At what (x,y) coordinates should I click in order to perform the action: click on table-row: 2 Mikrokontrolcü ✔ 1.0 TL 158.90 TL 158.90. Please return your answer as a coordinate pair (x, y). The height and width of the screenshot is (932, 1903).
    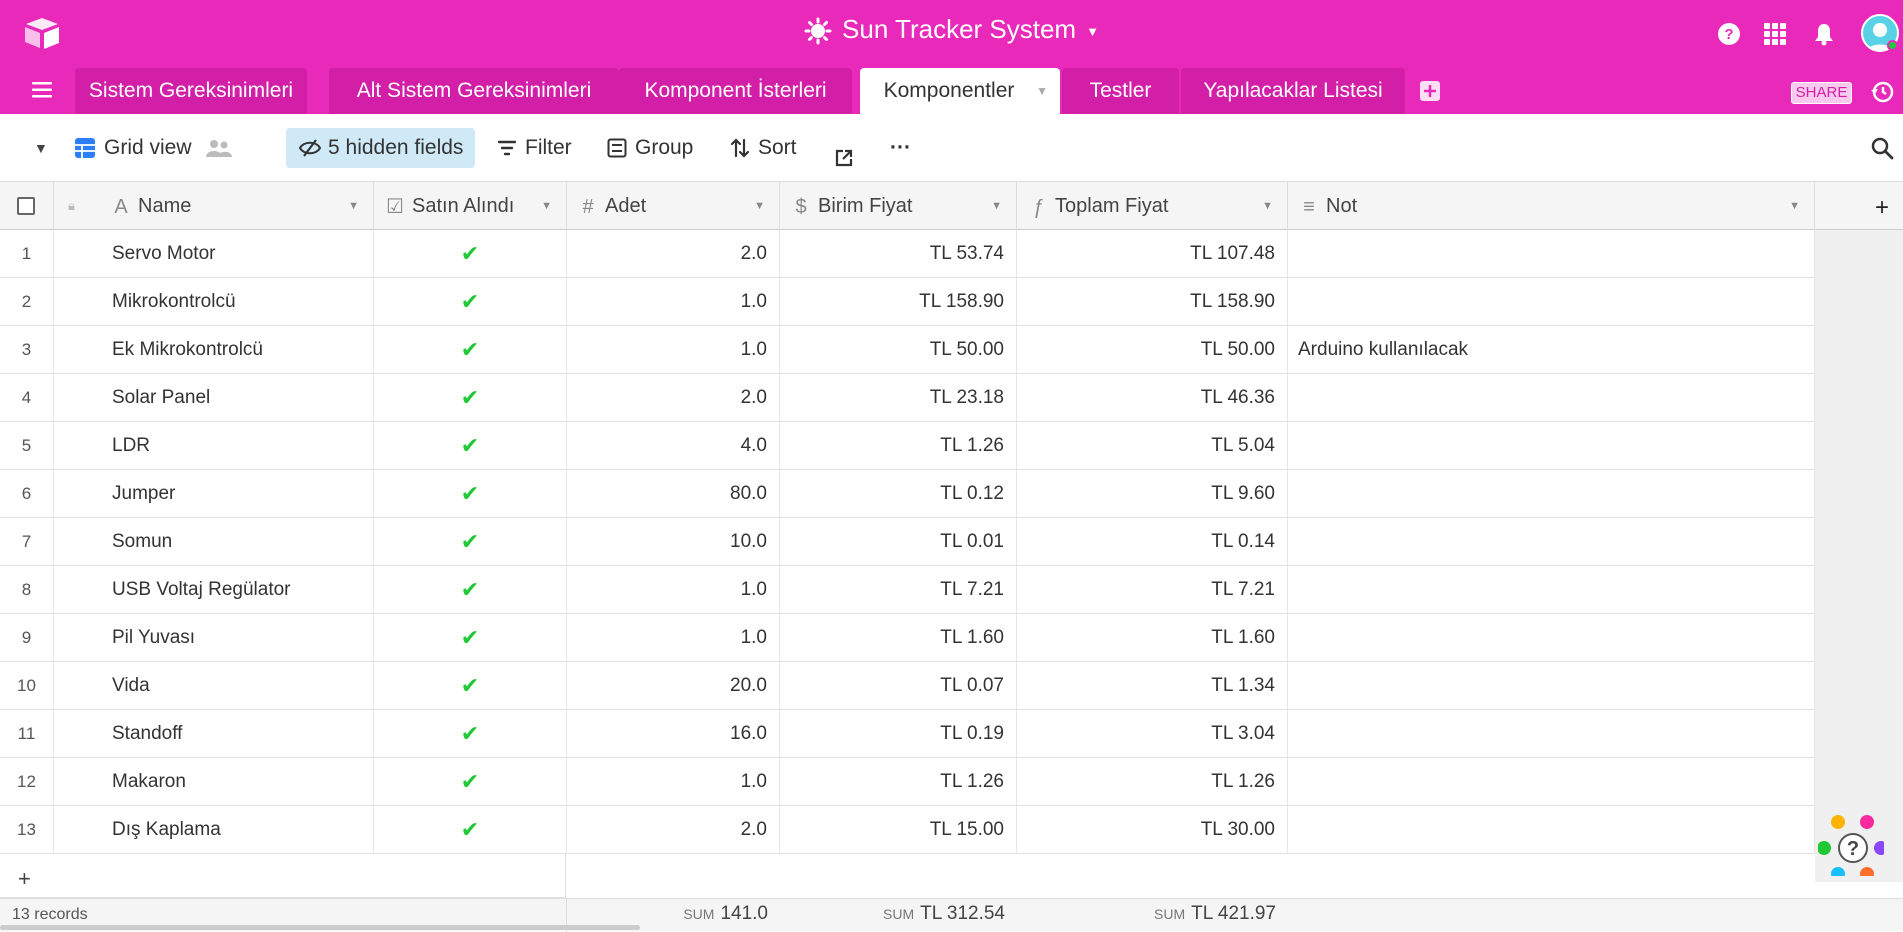
    Looking at the image, I should click on (907, 302).